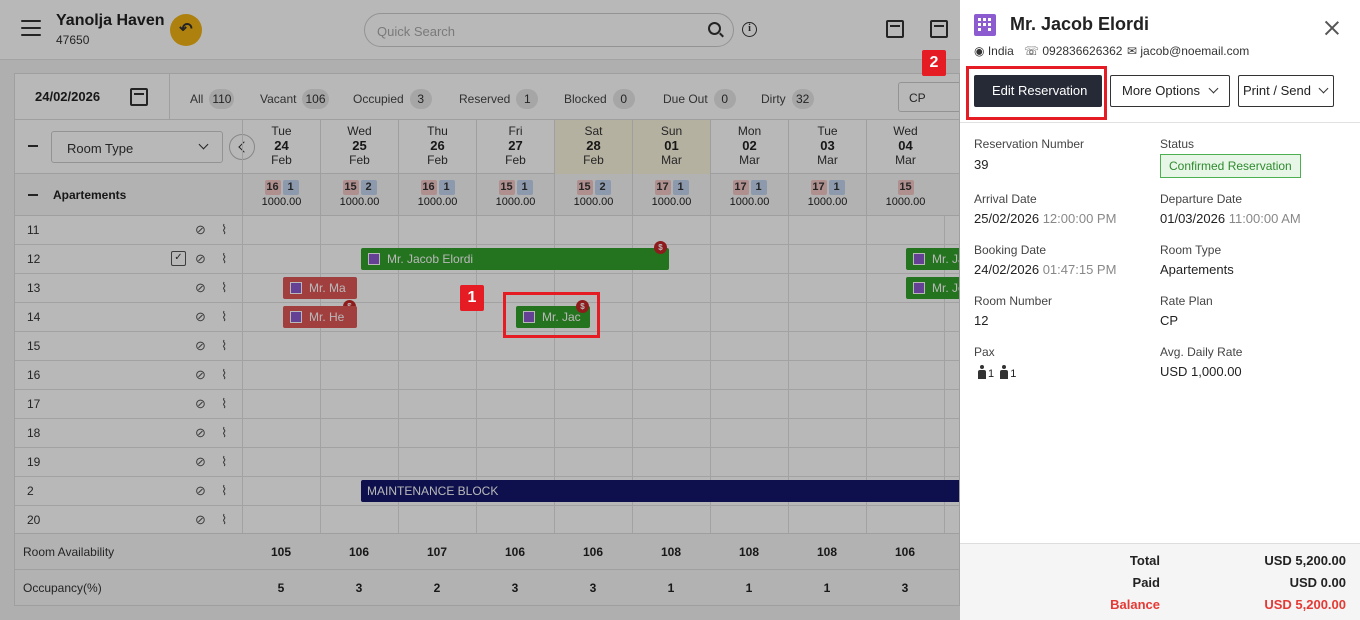 This screenshot has width=1360, height=620. I want to click on avg-daily-rate-value: USD 1,000.00, so click(1201, 371).